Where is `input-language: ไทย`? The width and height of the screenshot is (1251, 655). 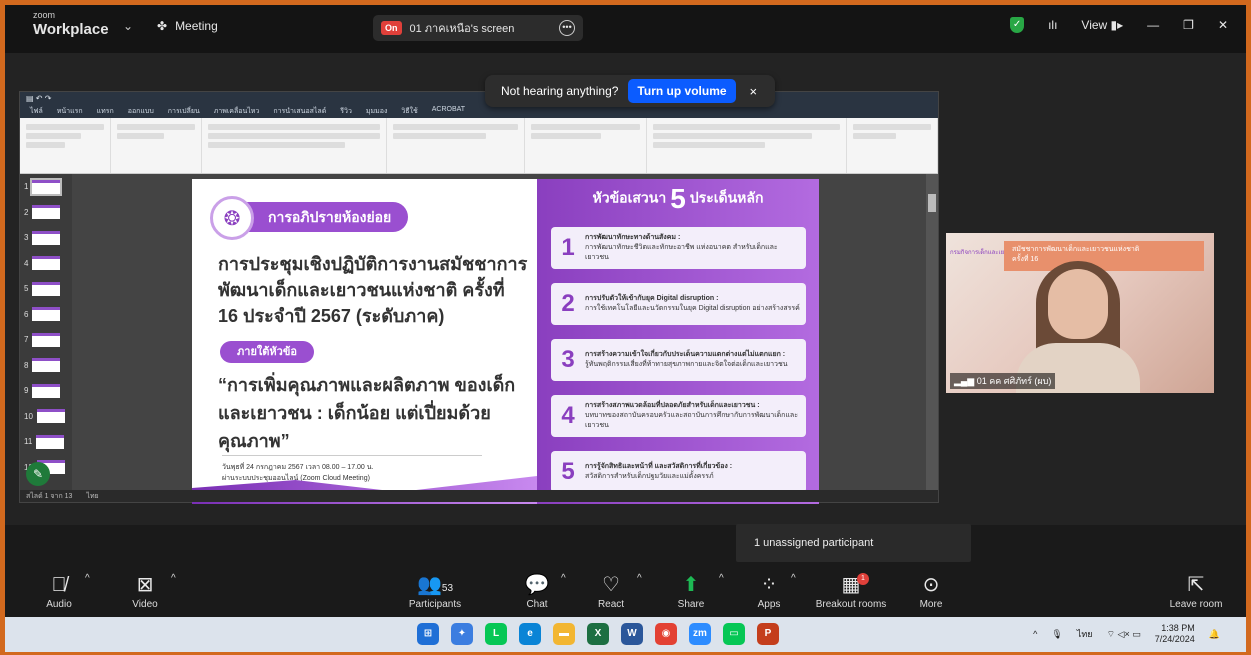
input-language: ไทย is located at coordinates (1085, 634).